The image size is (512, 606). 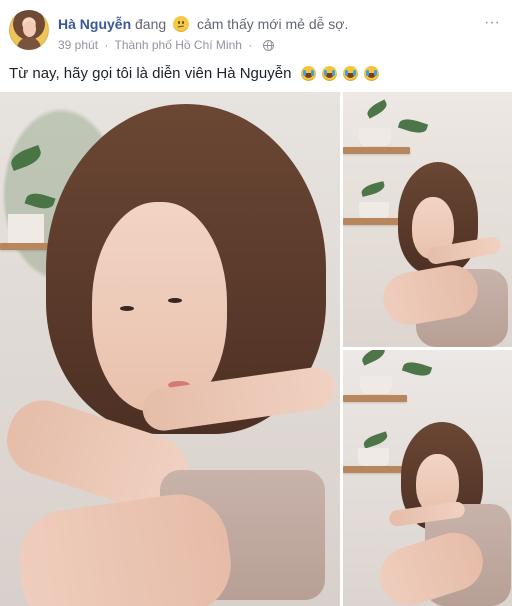 I want to click on knee-shape, so click(x=125, y=546).